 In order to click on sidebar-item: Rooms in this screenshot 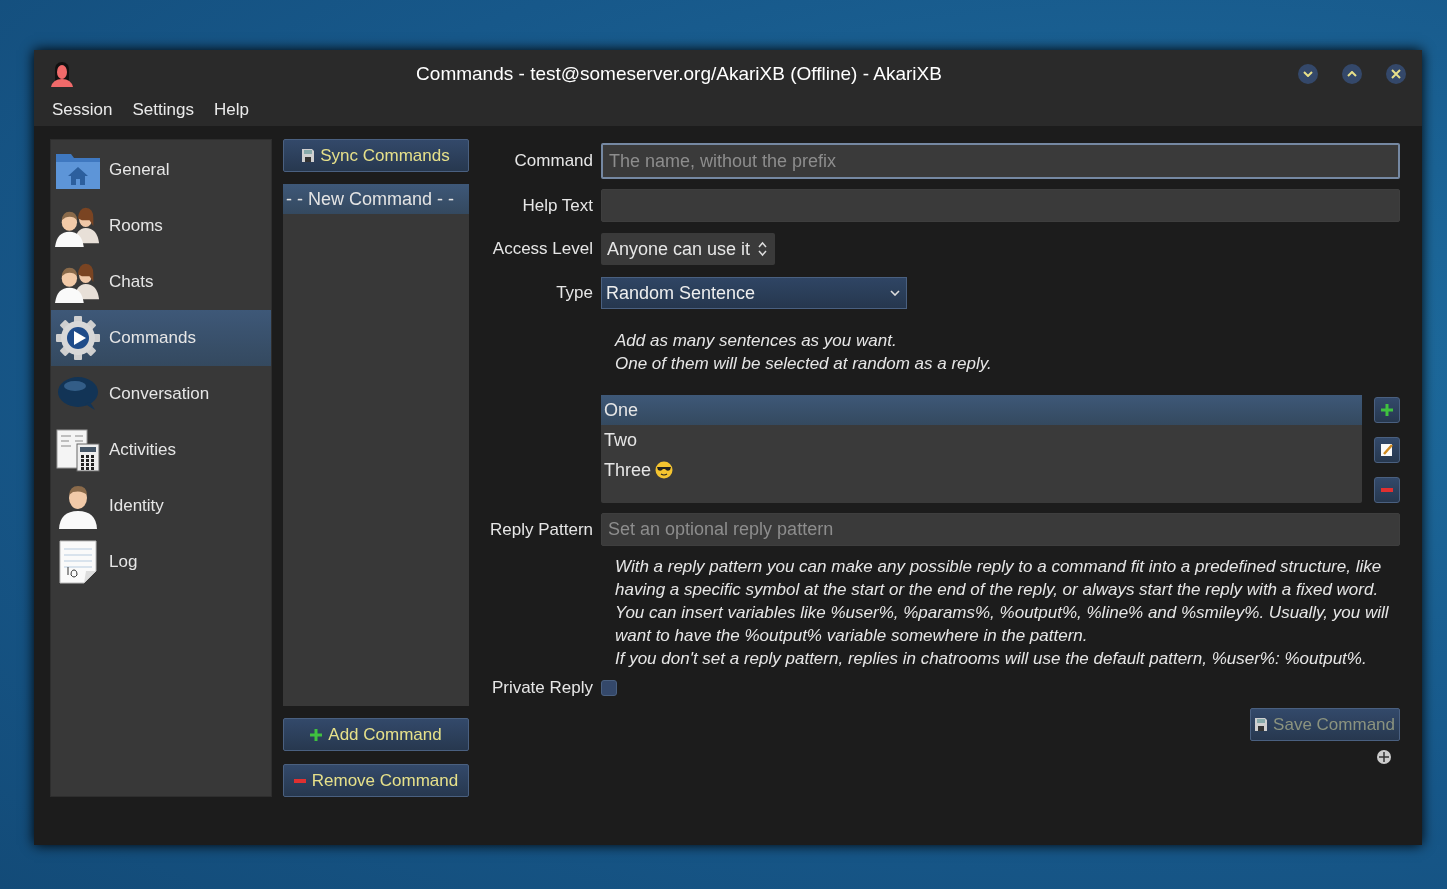, I will do `click(161, 226)`.